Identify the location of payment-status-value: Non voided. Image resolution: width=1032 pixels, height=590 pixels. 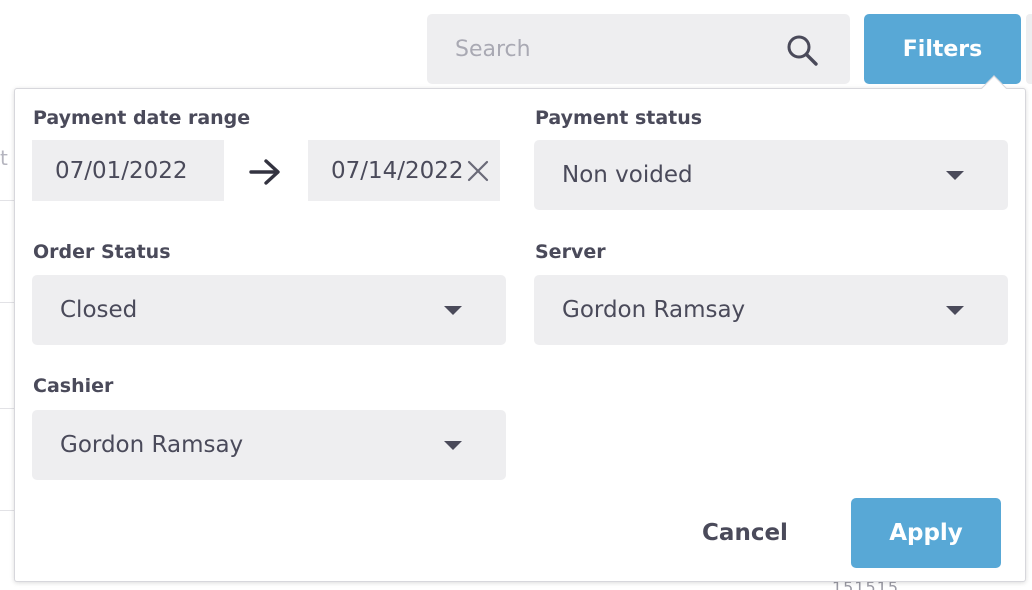
(627, 175).